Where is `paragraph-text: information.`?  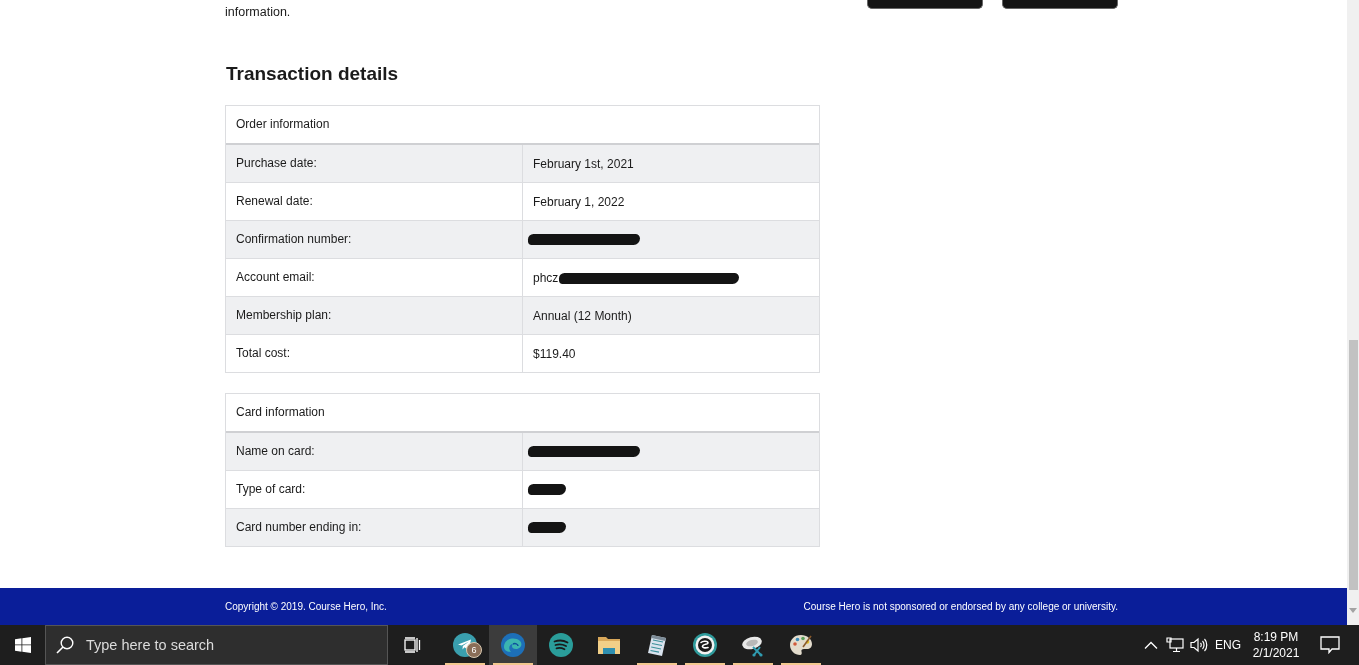
paragraph-text: information. is located at coordinates (258, 12).